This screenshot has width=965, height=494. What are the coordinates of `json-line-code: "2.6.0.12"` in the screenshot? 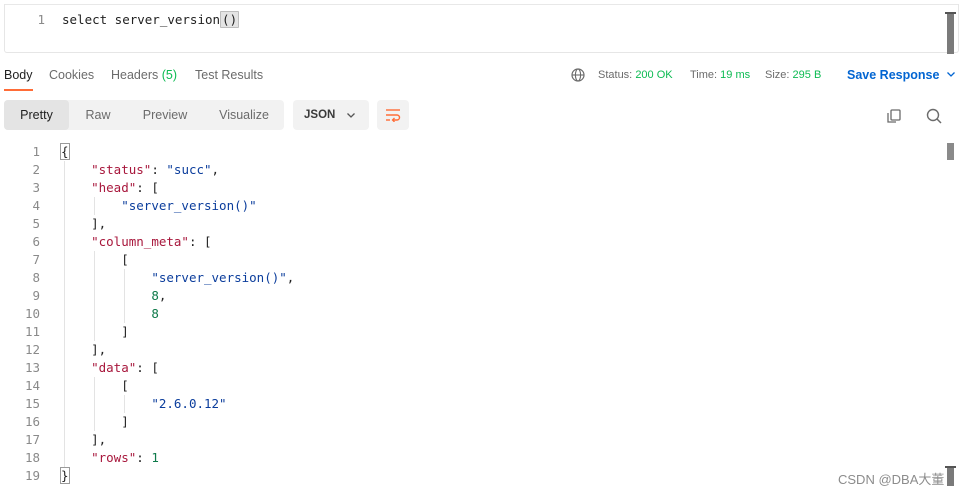 It's located at (144, 404).